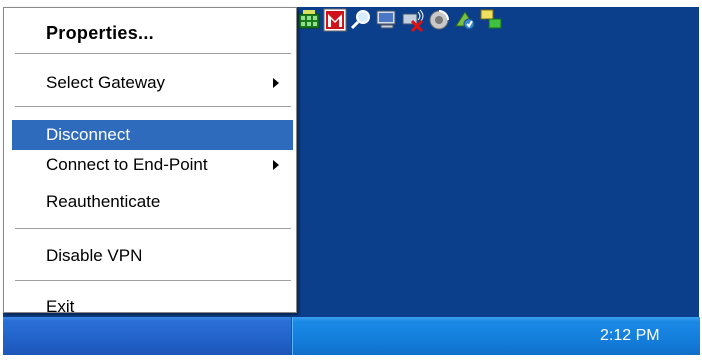 This screenshot has width=702, height=360. Describe the element at coordinates (491, 20) in the screenshot. I see `vpn-network-icon` at that location.